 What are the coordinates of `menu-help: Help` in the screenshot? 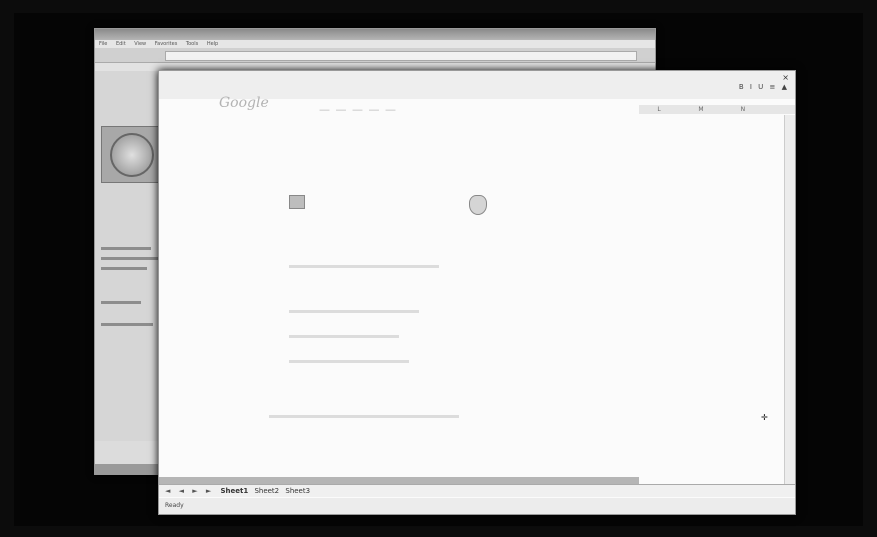 It's located at (212, 44).